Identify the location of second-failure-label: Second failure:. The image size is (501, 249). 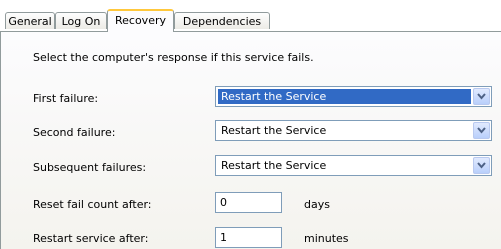
(74, 132).